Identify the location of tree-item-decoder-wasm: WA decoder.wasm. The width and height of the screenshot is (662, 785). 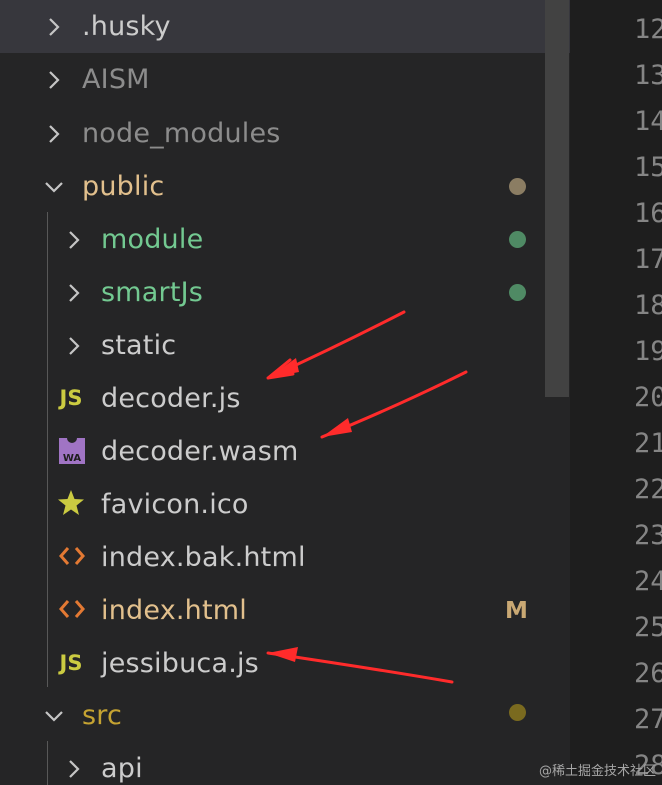
(285, 451).